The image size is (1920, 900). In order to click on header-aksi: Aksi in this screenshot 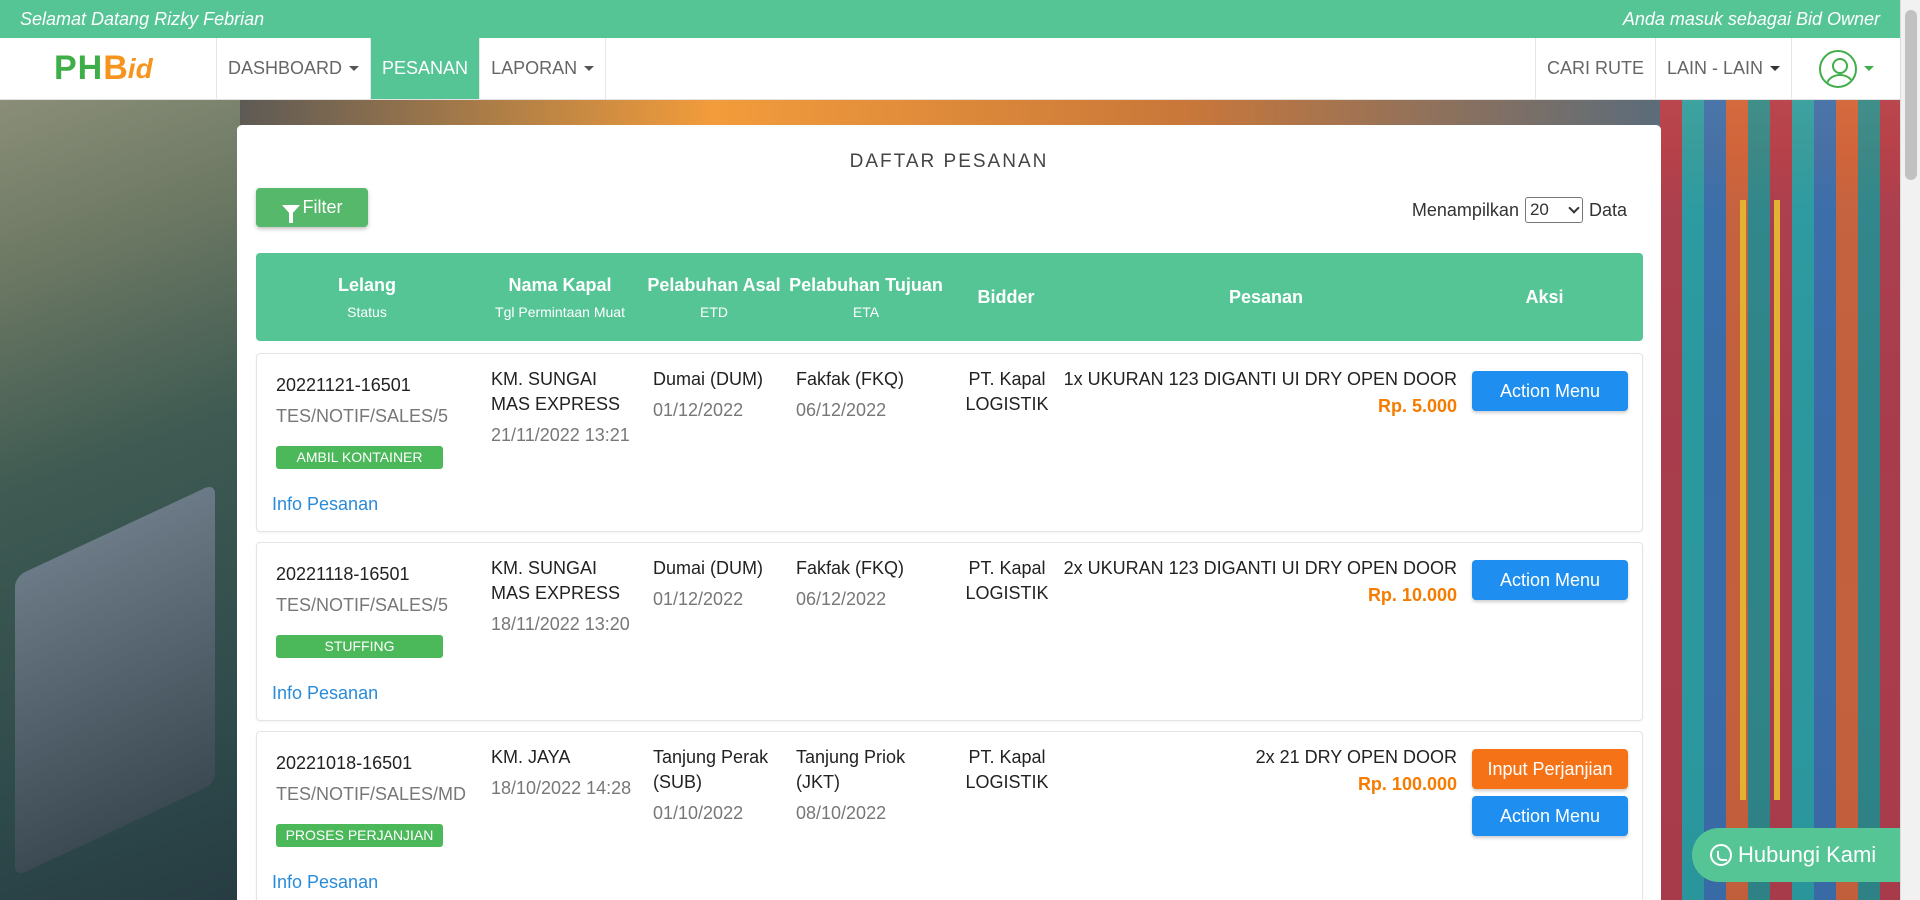, I will do `click(1544, 296)`.